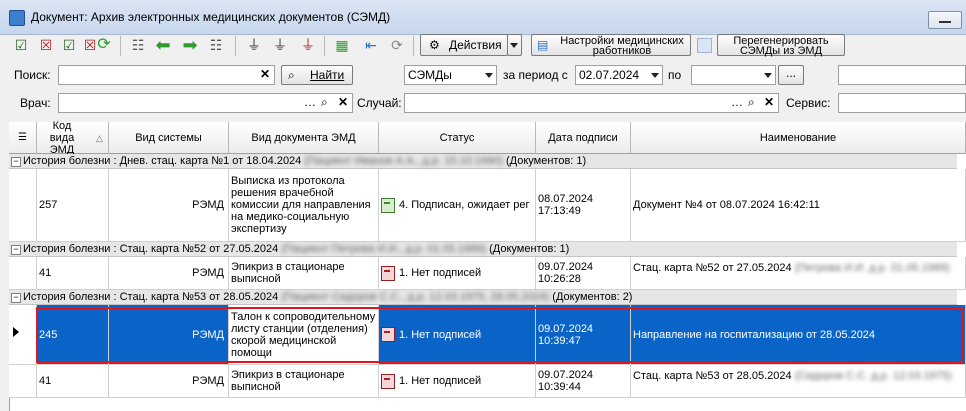  Describe the element at coordinates (190, 45) in the screenshot. I see `arrow-right-icon: ➡` at that location.